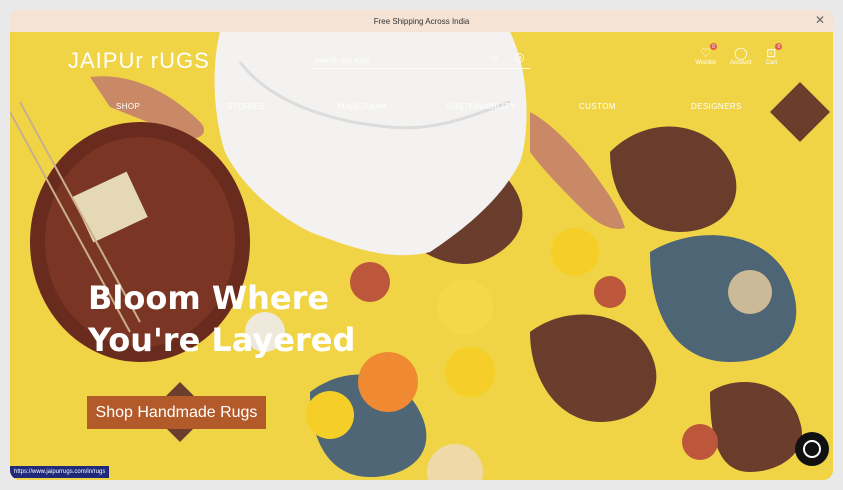 This screenshot has height=490, width=843. I want to click on nav-designers: DESIGNERS, so click(716, 106).